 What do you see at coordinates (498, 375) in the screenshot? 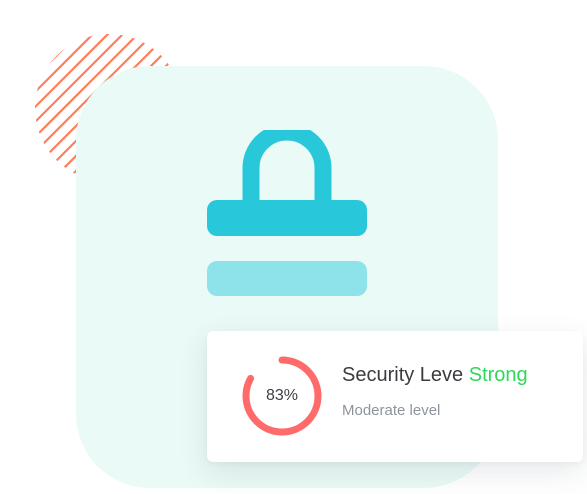
I see `security-status: Strong` at bounding box center [498, 375].